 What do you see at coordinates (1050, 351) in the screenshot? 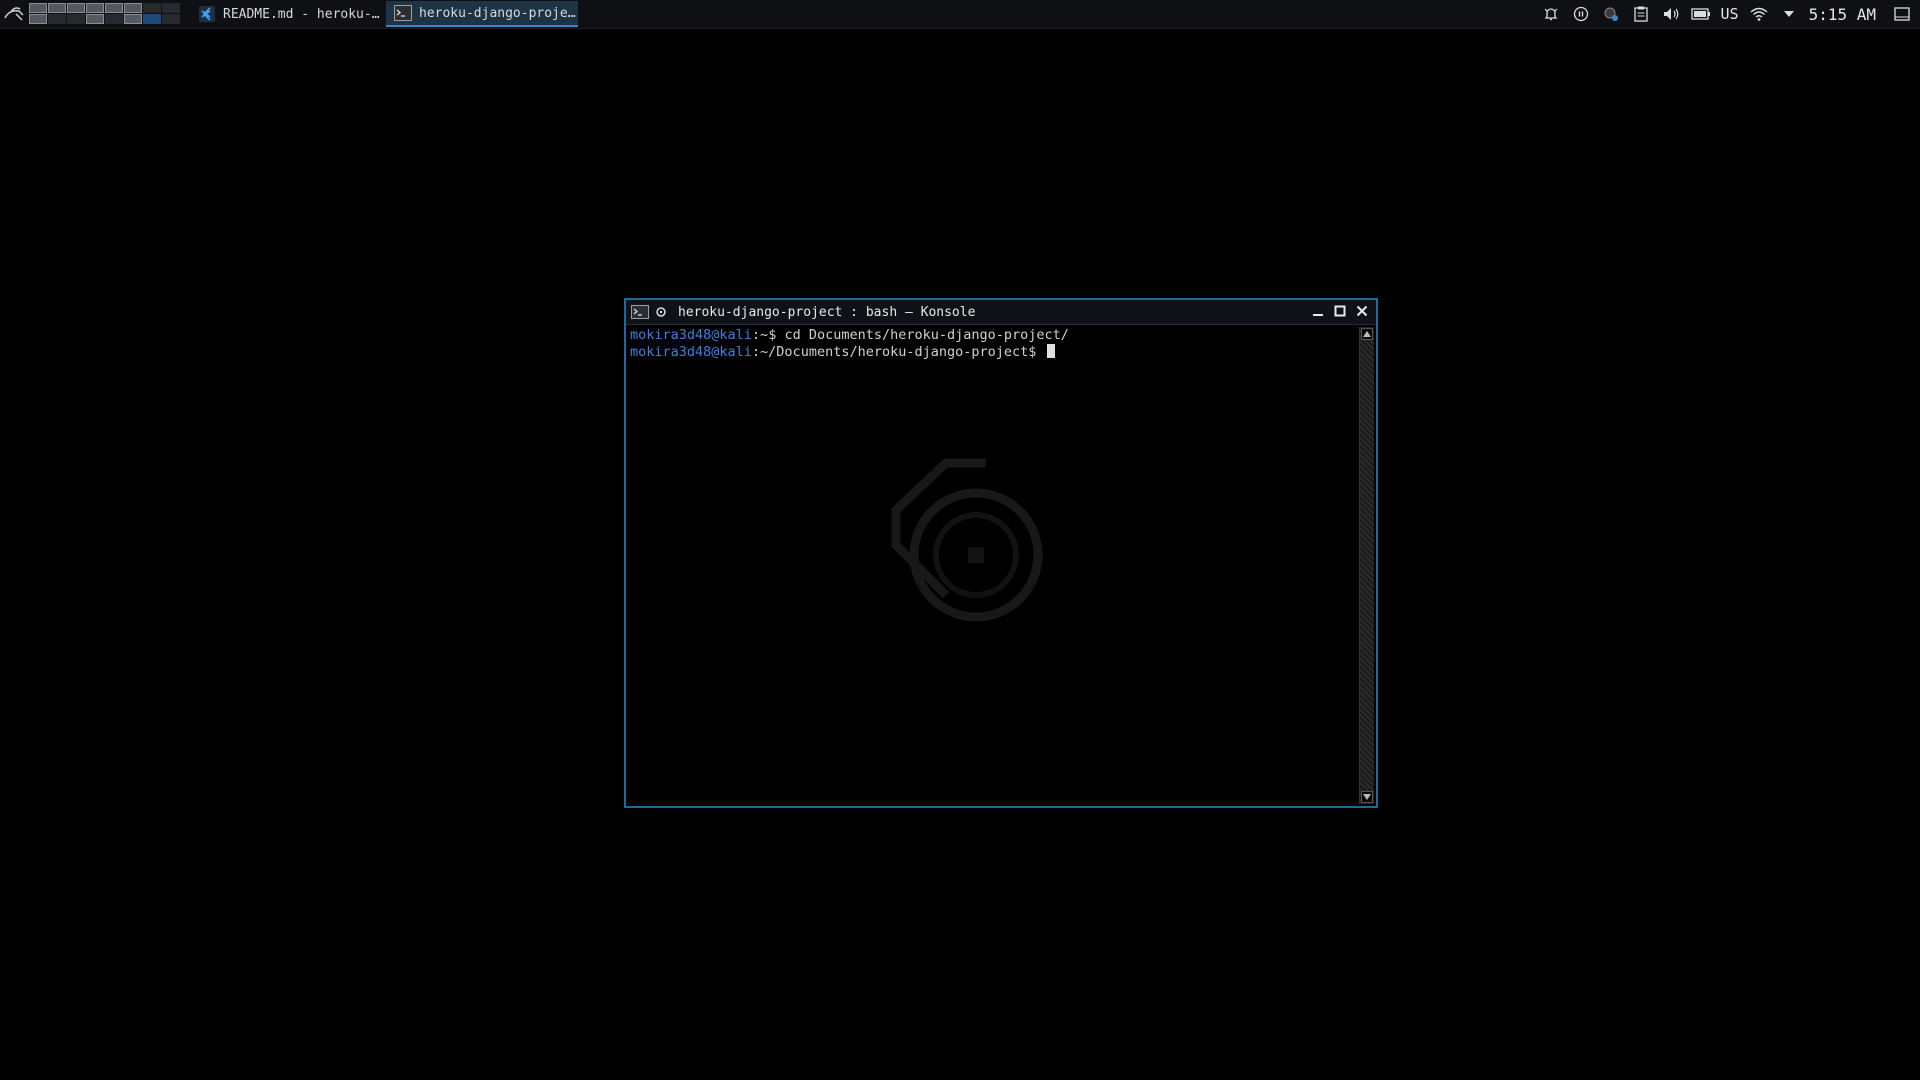
I see `text-cursor` at bounding box center [1050, 351].